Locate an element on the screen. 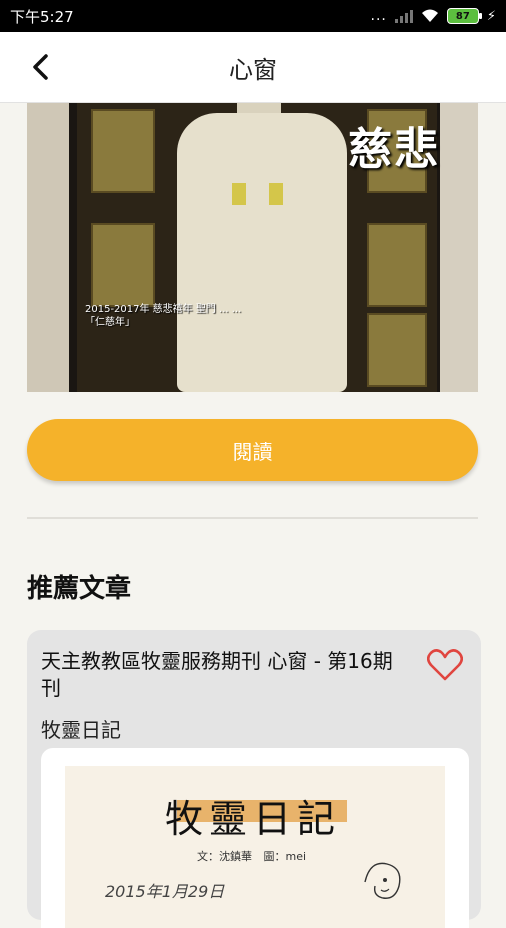 Image resolution: width=506 pixels, height=928 pixels. thumbnail-paper: 牧靈日記 文：沈鎮華 圖：mei 2015年1月29日 is located at coordinates (255, 847).